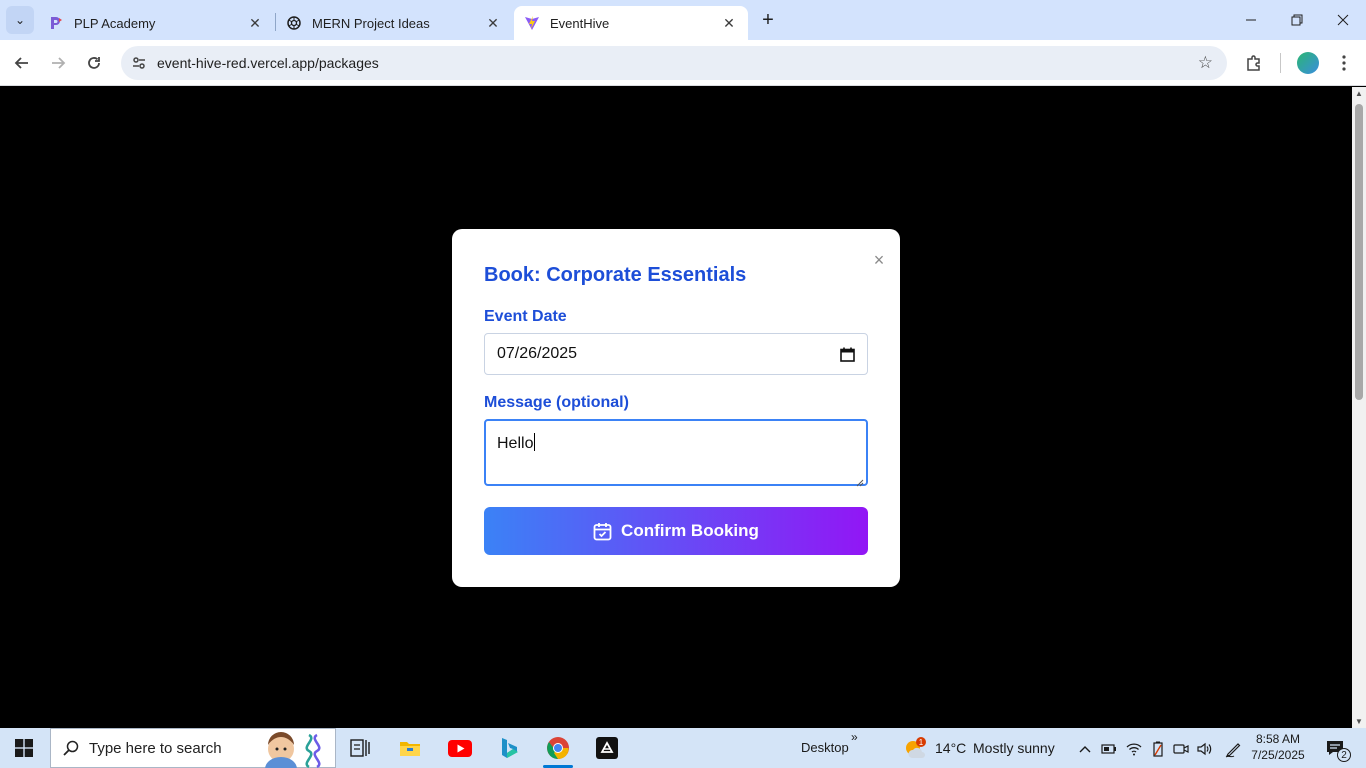 Image resolution: width=1366 pixels, height=768 pixels. I want to click on event-date-value: 07/26/2025, so click(537, 353).